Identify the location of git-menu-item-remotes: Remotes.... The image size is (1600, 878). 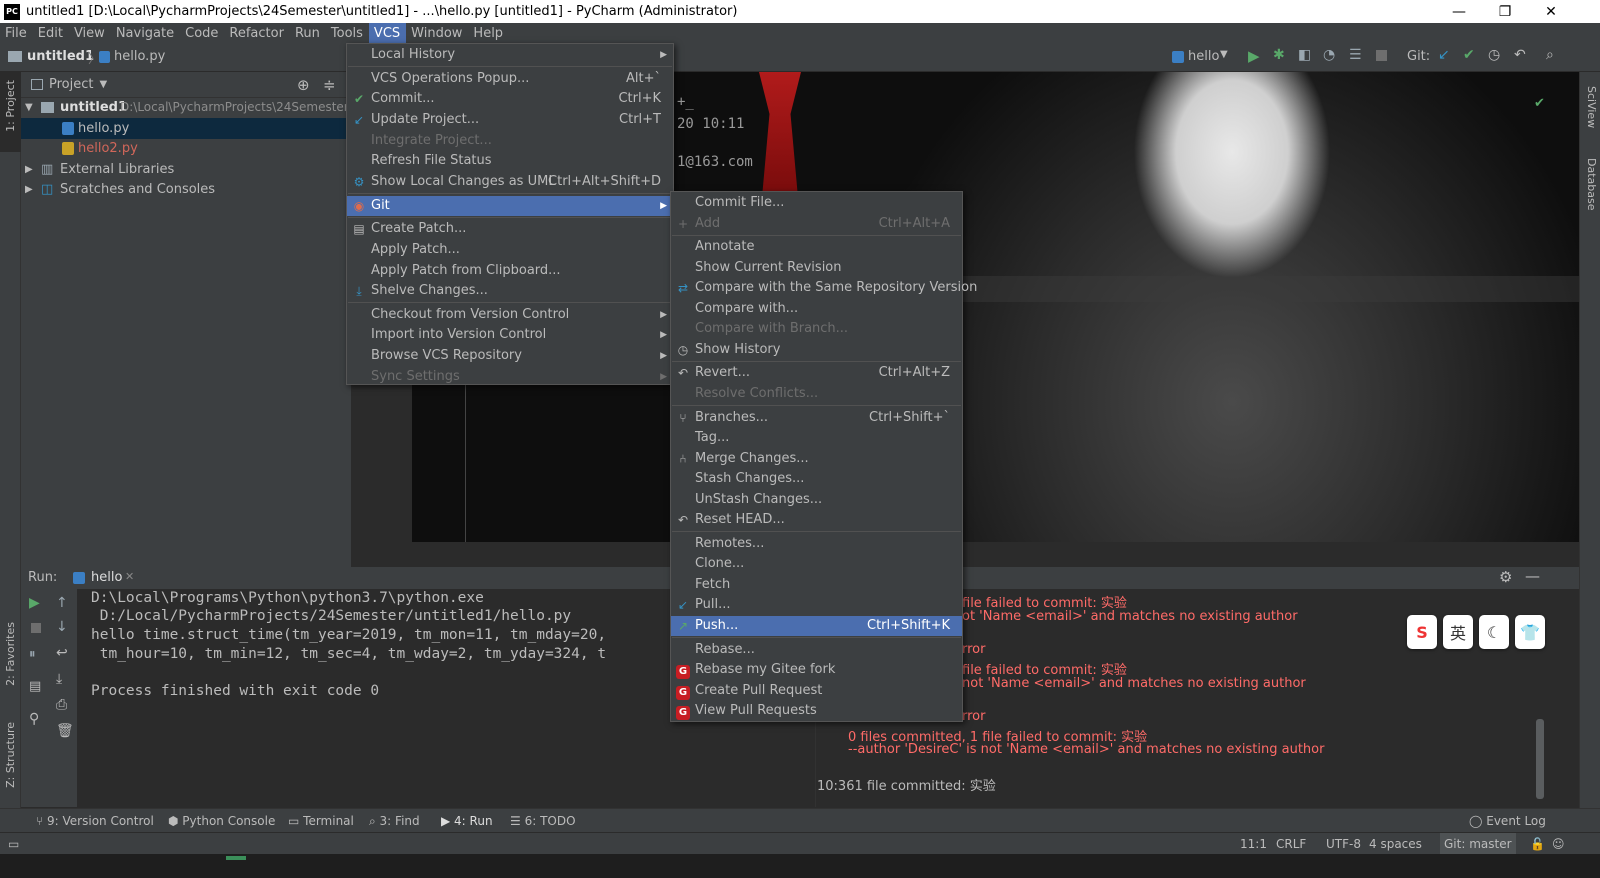
(816, 544).